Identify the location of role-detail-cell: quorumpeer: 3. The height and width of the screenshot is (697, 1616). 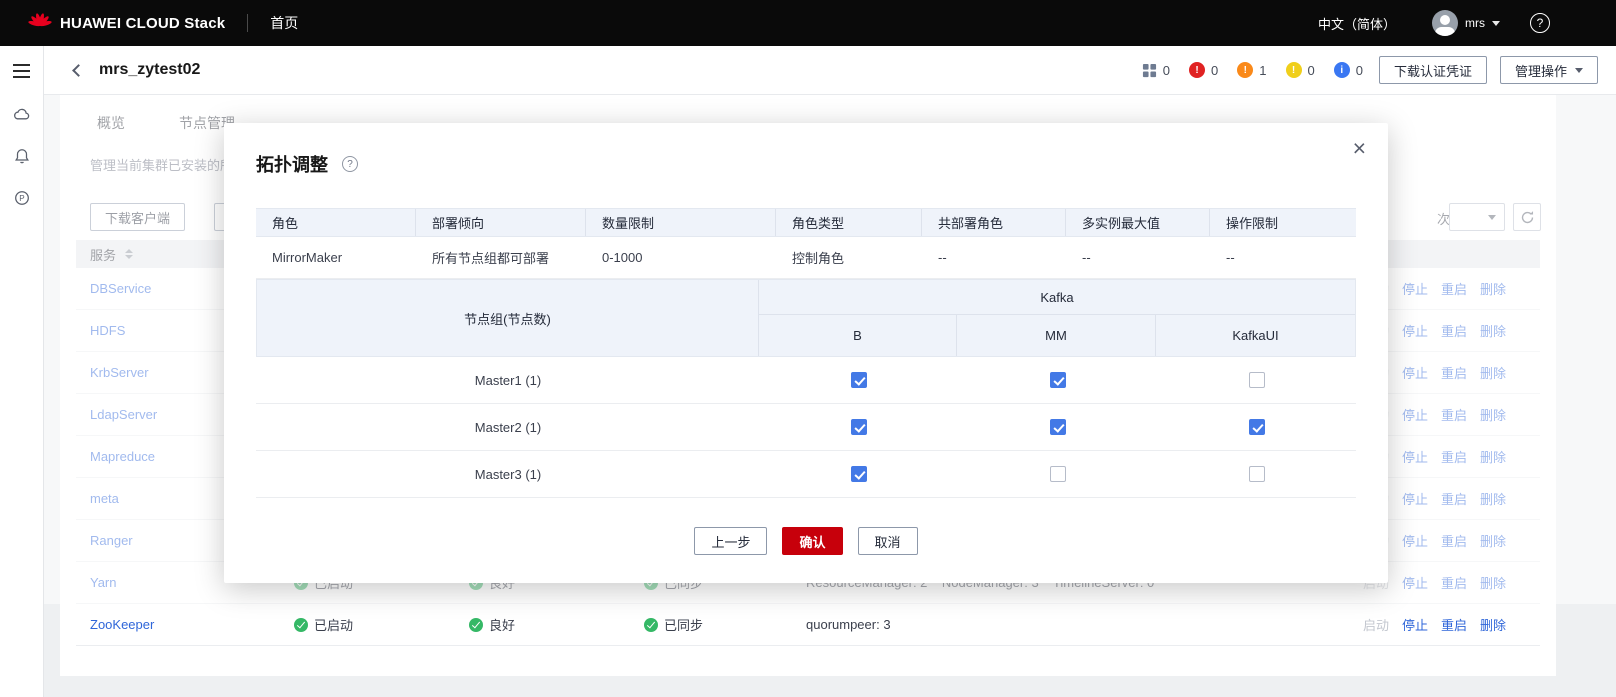
(848, 624).